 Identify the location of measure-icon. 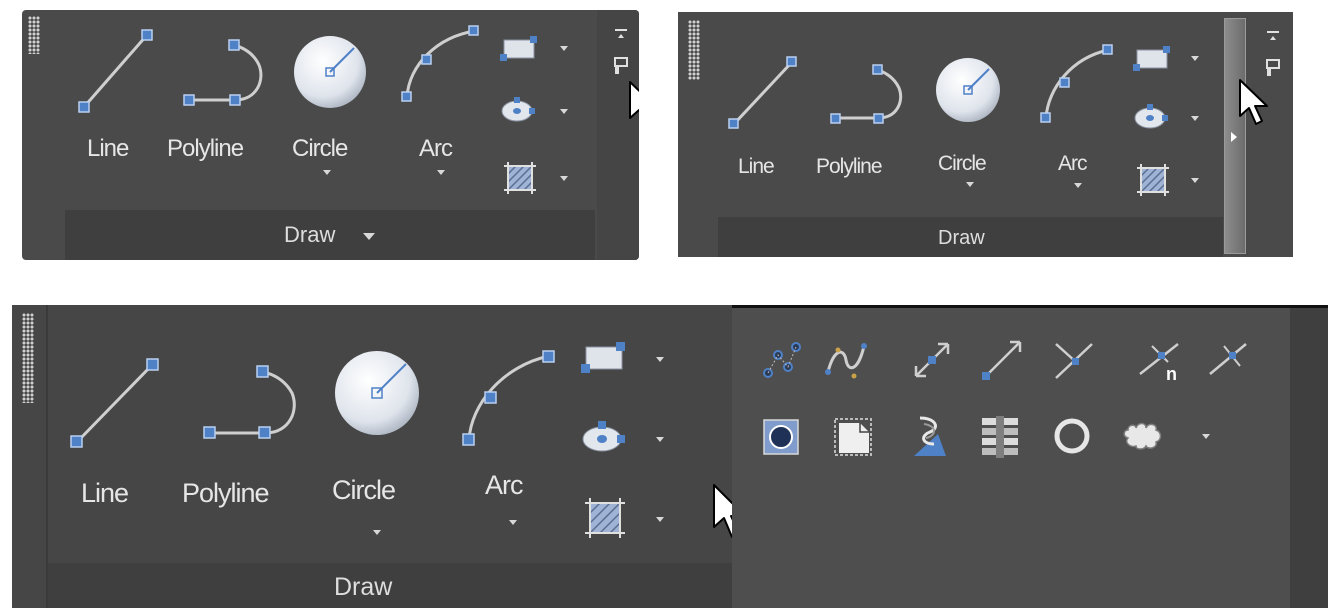
(1229, 359).